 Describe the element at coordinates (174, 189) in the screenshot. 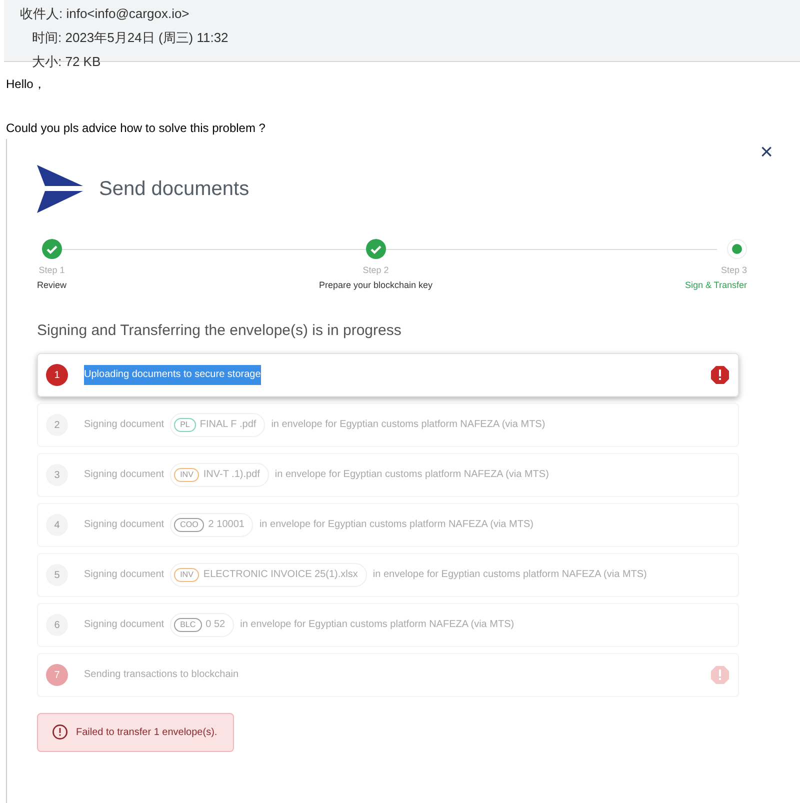

I see `dialog-title: Send documents` at that location.